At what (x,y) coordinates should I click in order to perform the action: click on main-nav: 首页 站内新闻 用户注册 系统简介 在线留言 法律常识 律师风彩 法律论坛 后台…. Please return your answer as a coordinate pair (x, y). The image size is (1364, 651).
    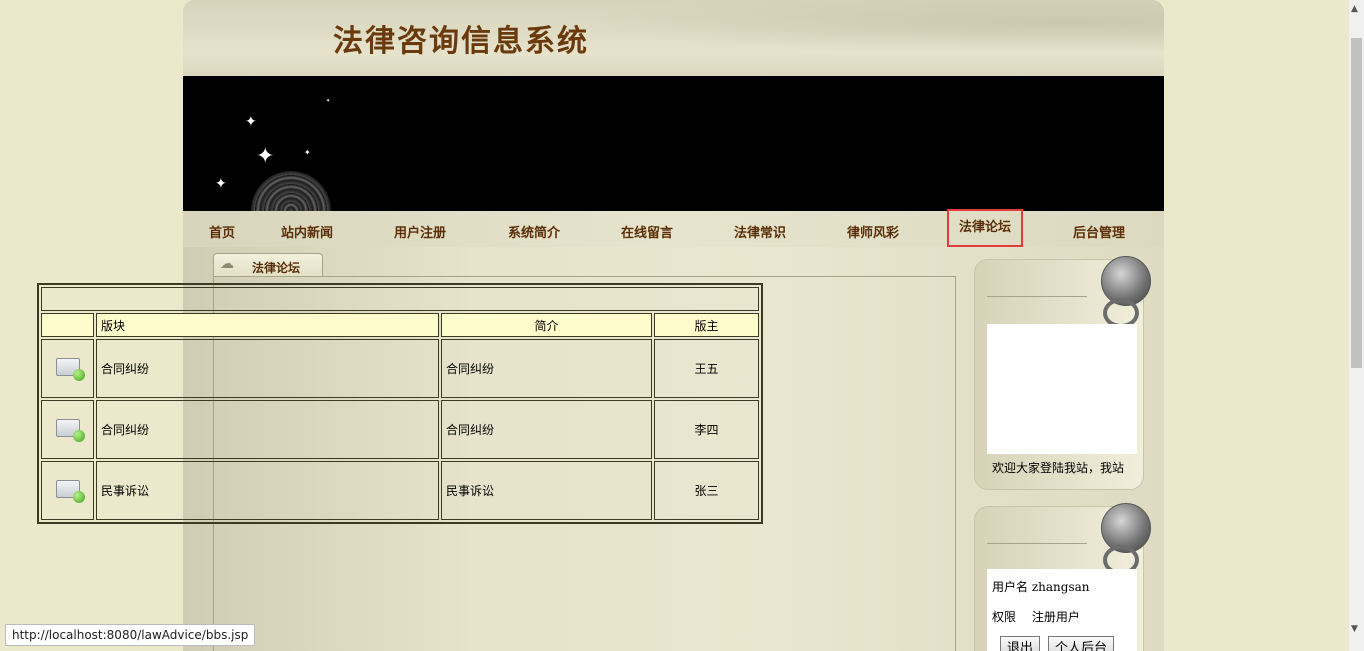
    Looking at the image, I should click on (673, 228).